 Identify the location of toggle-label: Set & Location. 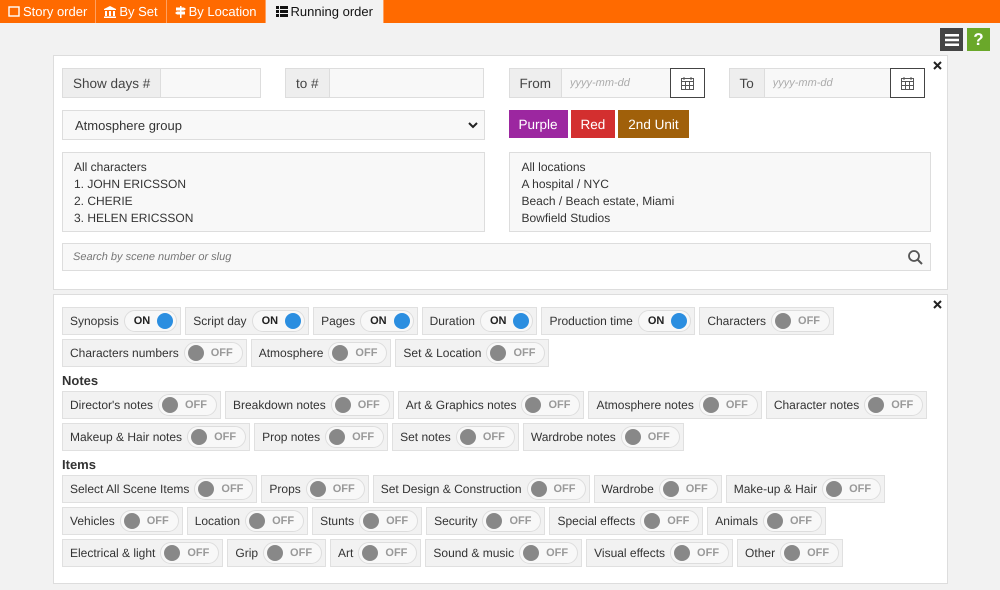
(442, 353).